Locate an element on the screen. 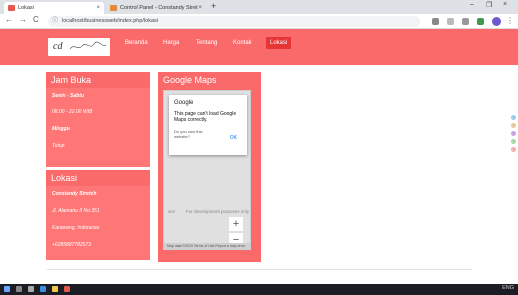 The width and height of the screenshot is (518, 295). app-icon is located at coordinates (67, 289).